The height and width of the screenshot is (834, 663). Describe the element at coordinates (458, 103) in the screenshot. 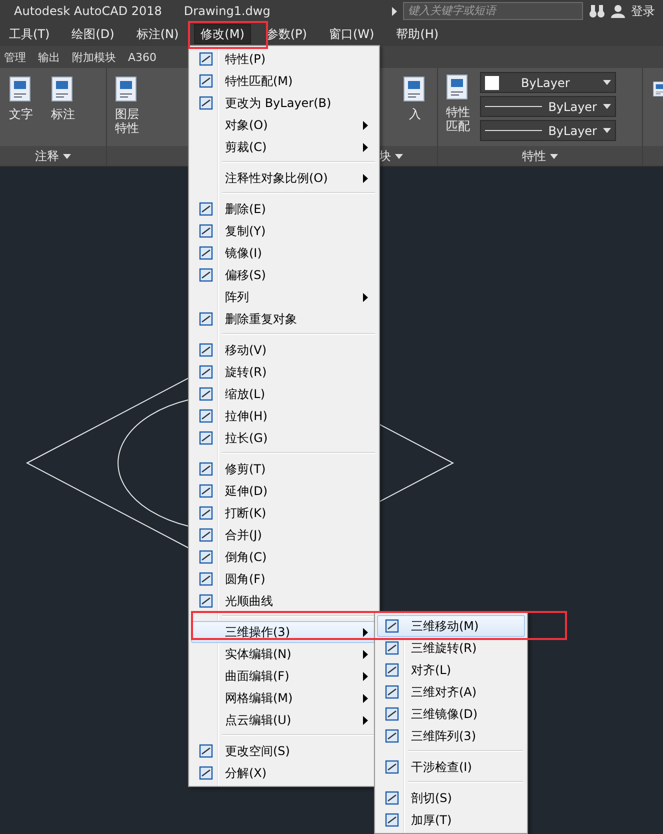

I see `ribbon-button: 特性匹配` at that location.